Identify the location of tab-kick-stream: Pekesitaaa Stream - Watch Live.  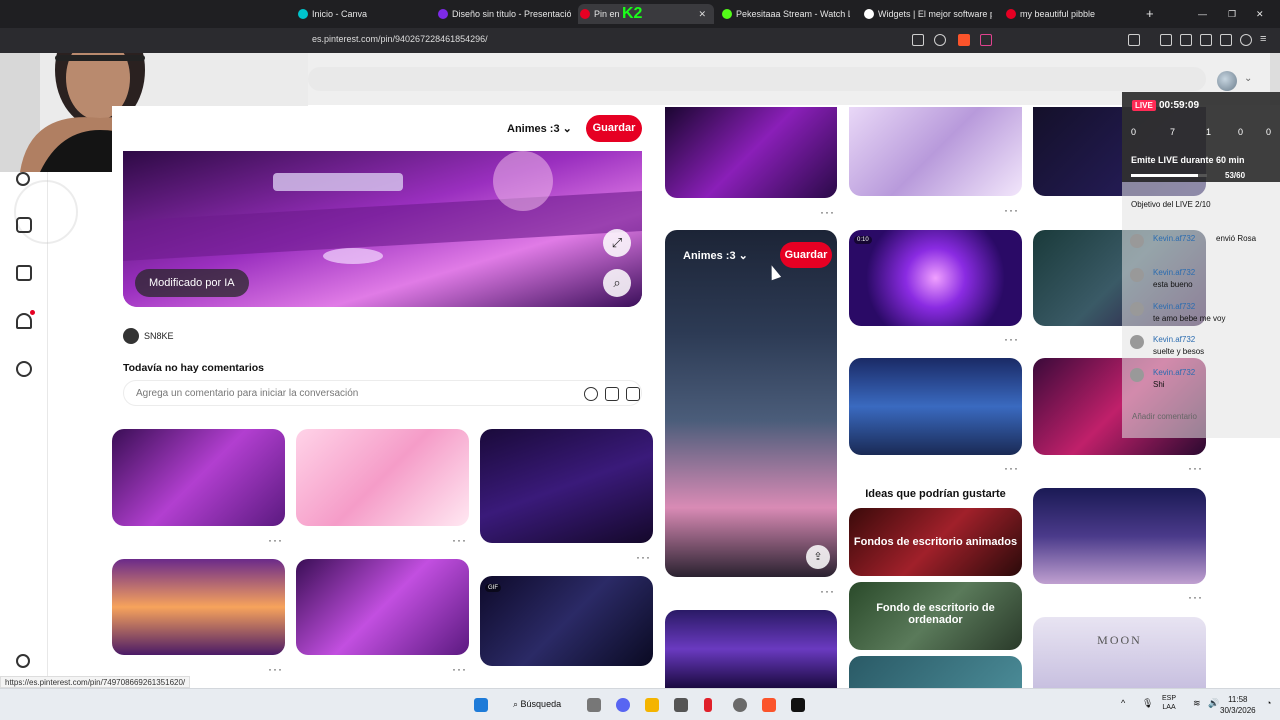
(785, 14).